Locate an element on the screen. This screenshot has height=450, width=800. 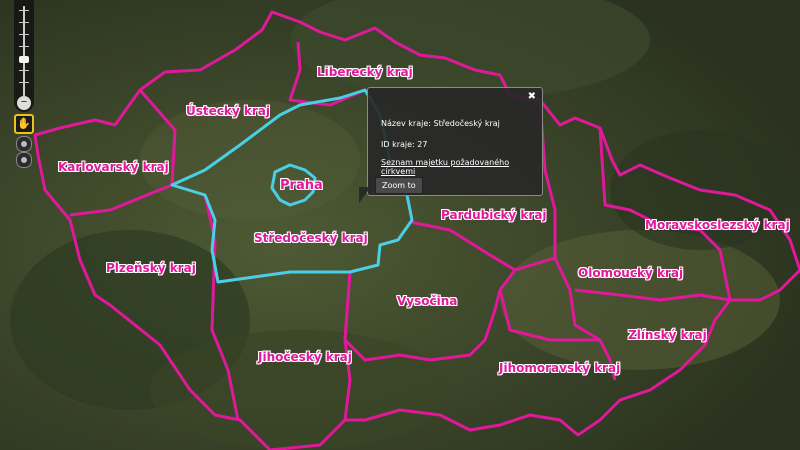
region-label-liberecky: Liberecký kraj is located at coordinates (365, 72).